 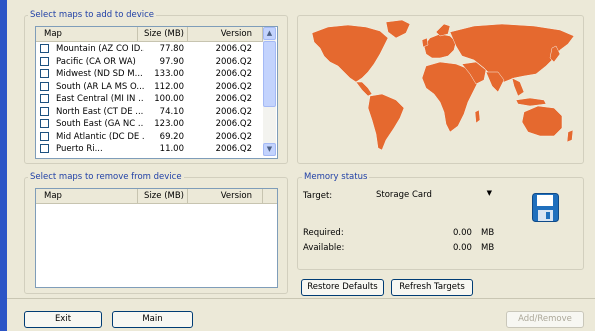 I want to click on refresh-targets-button: Refresh Targets, so click(x=432, y=287).